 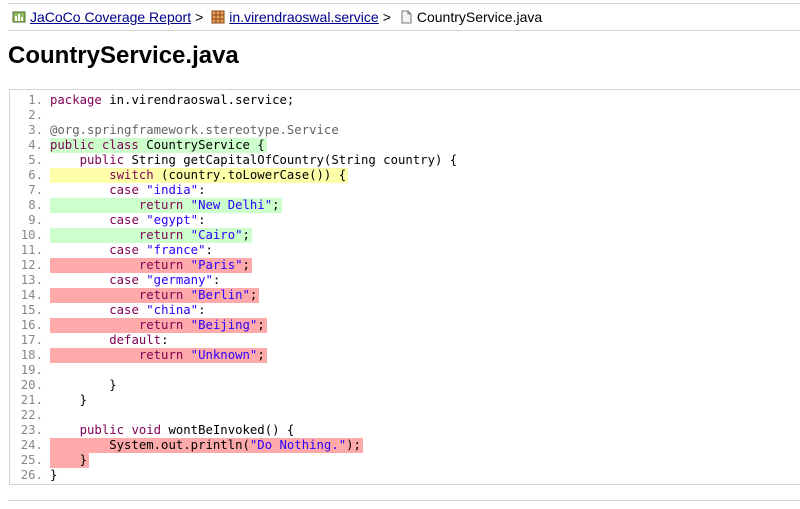 What do you see at coordinates (172, 220) in the screenshot?
I see `code-token: "egypt"` at bounding box center [172, 220].